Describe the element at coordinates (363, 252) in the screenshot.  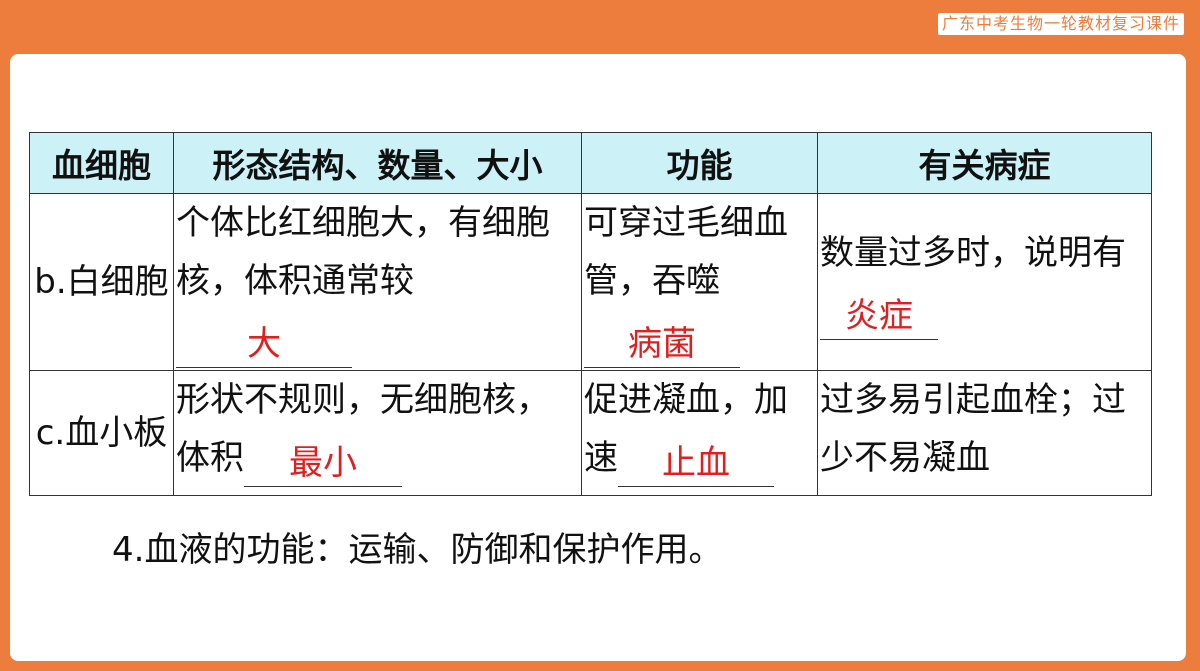
I see `structure-text: 个体比红细胞大，有细胞核，体积通常较` at that location.